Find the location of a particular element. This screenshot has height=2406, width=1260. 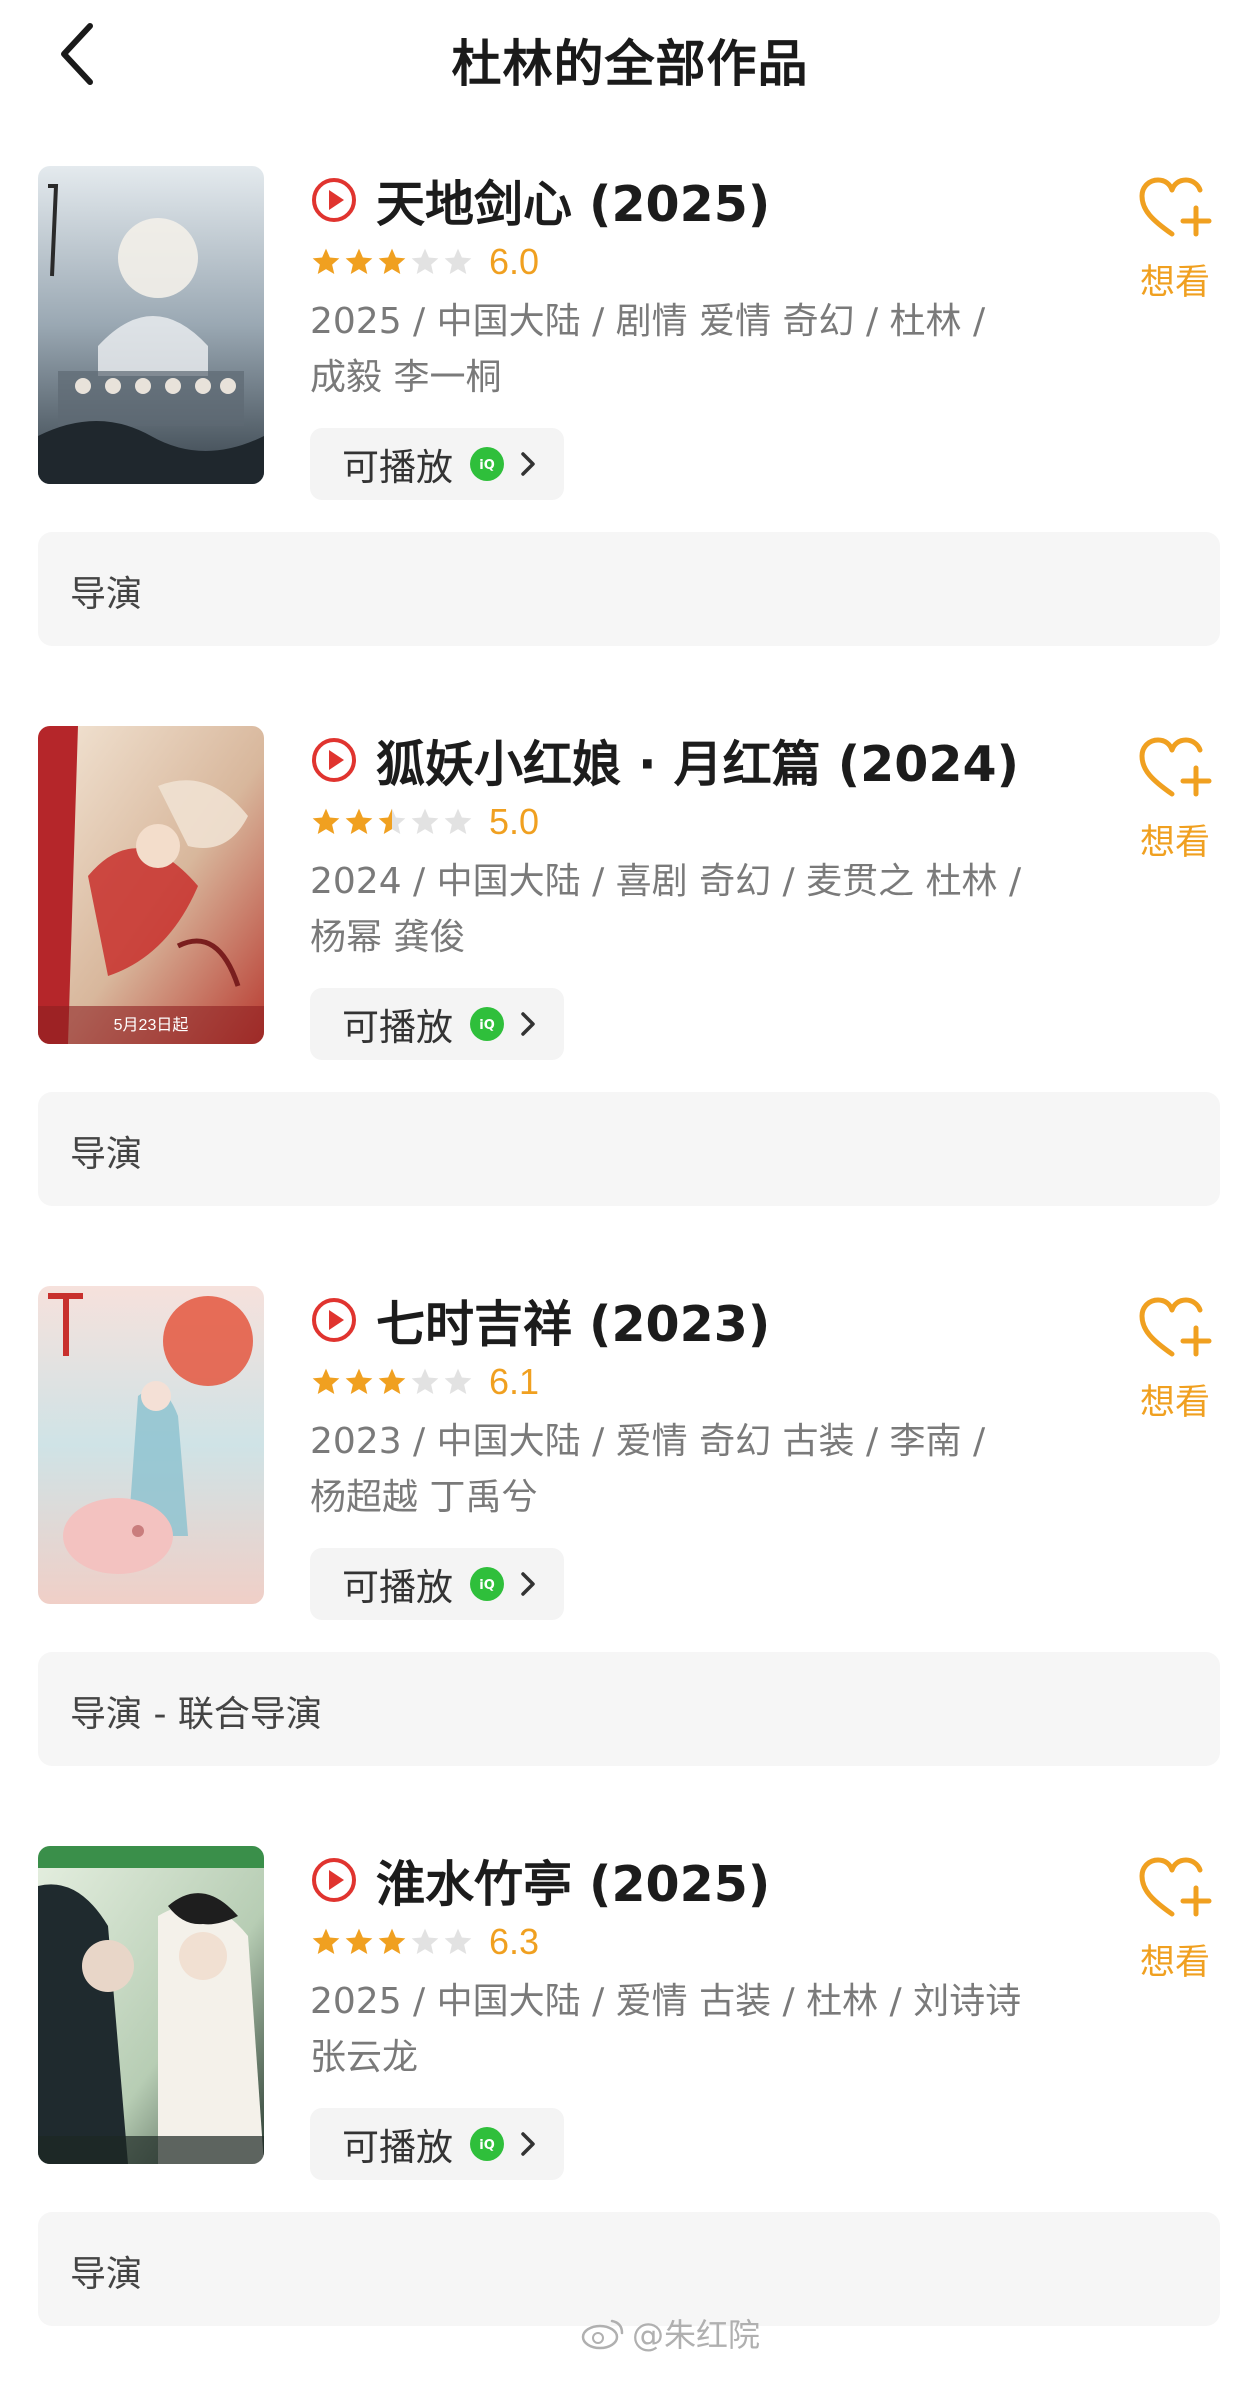

role-box: 导演 - 联合导演 is located at coordinates (629, 1709).